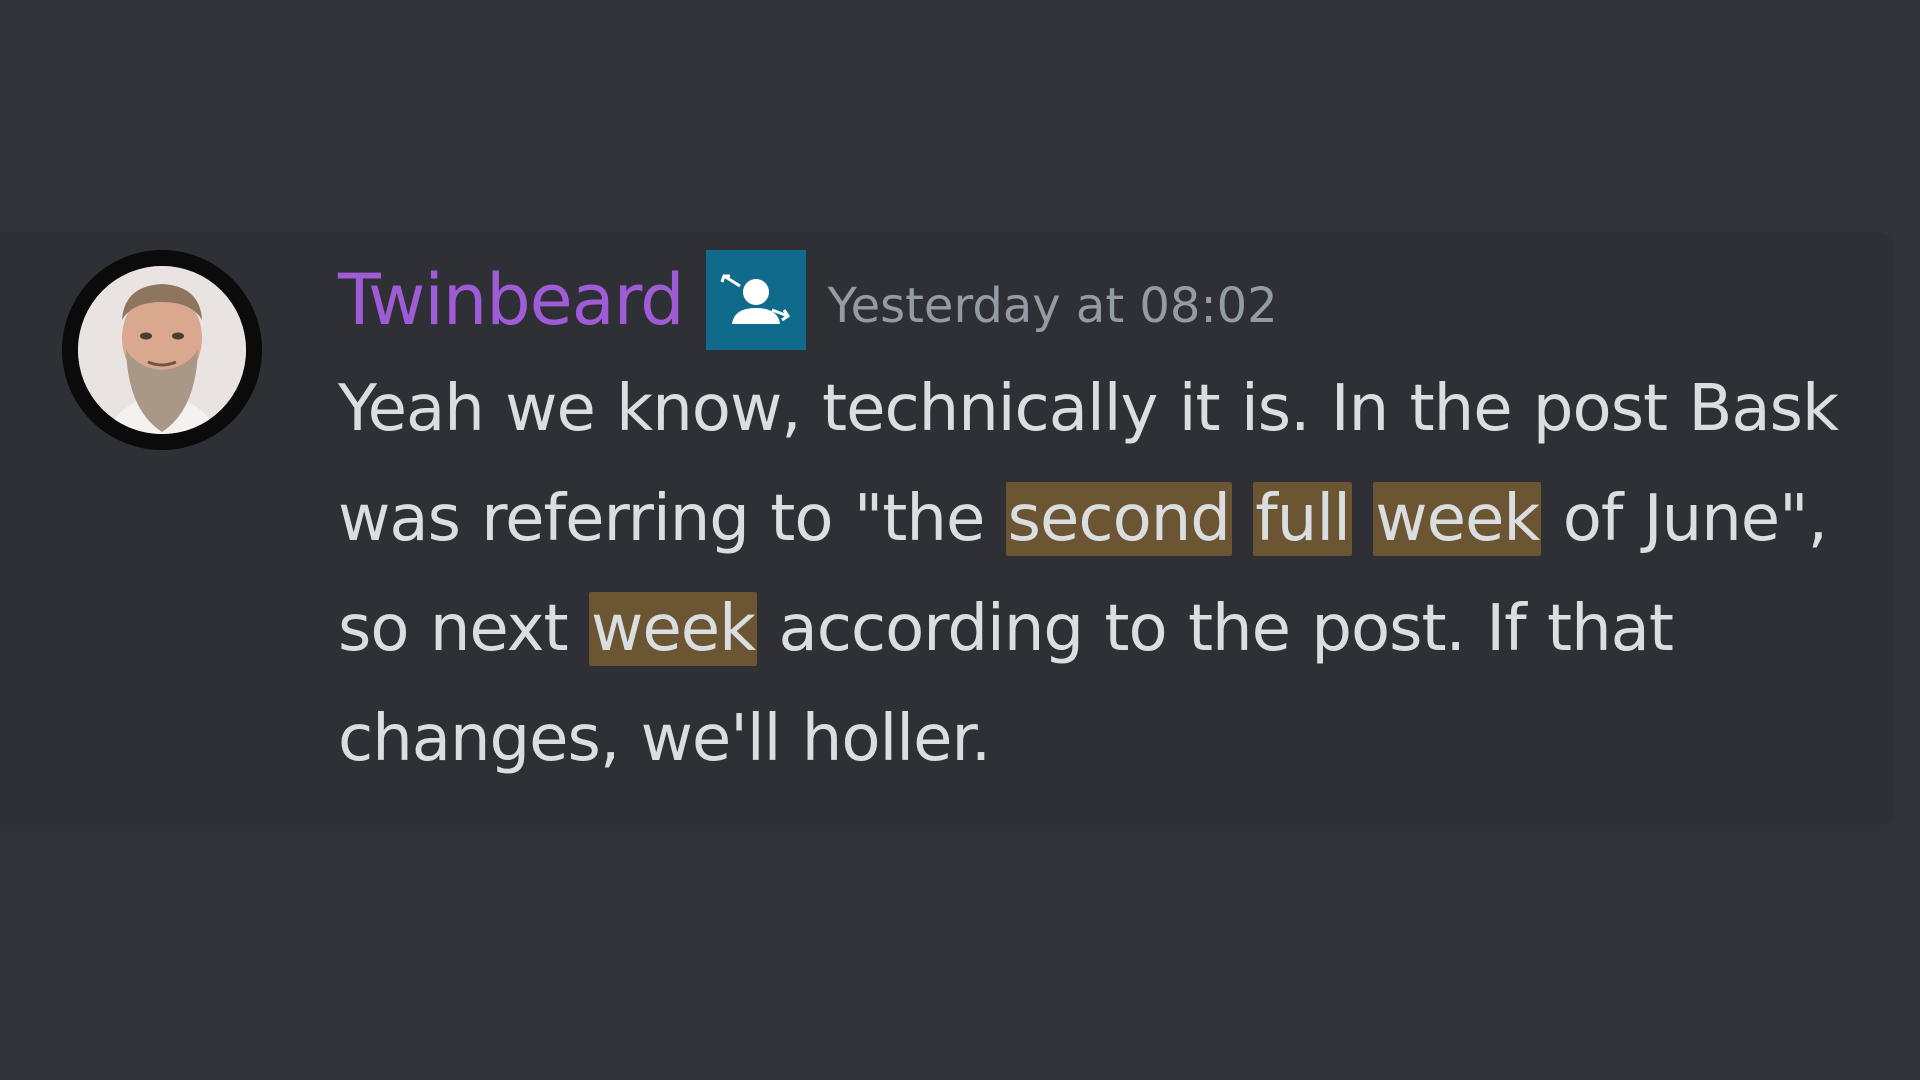 The width and height of the screenshot is (1920, 1080). Describe the element at coordinates (511, 300) in the screenshot. I see `username: Twinbeard` at that location.